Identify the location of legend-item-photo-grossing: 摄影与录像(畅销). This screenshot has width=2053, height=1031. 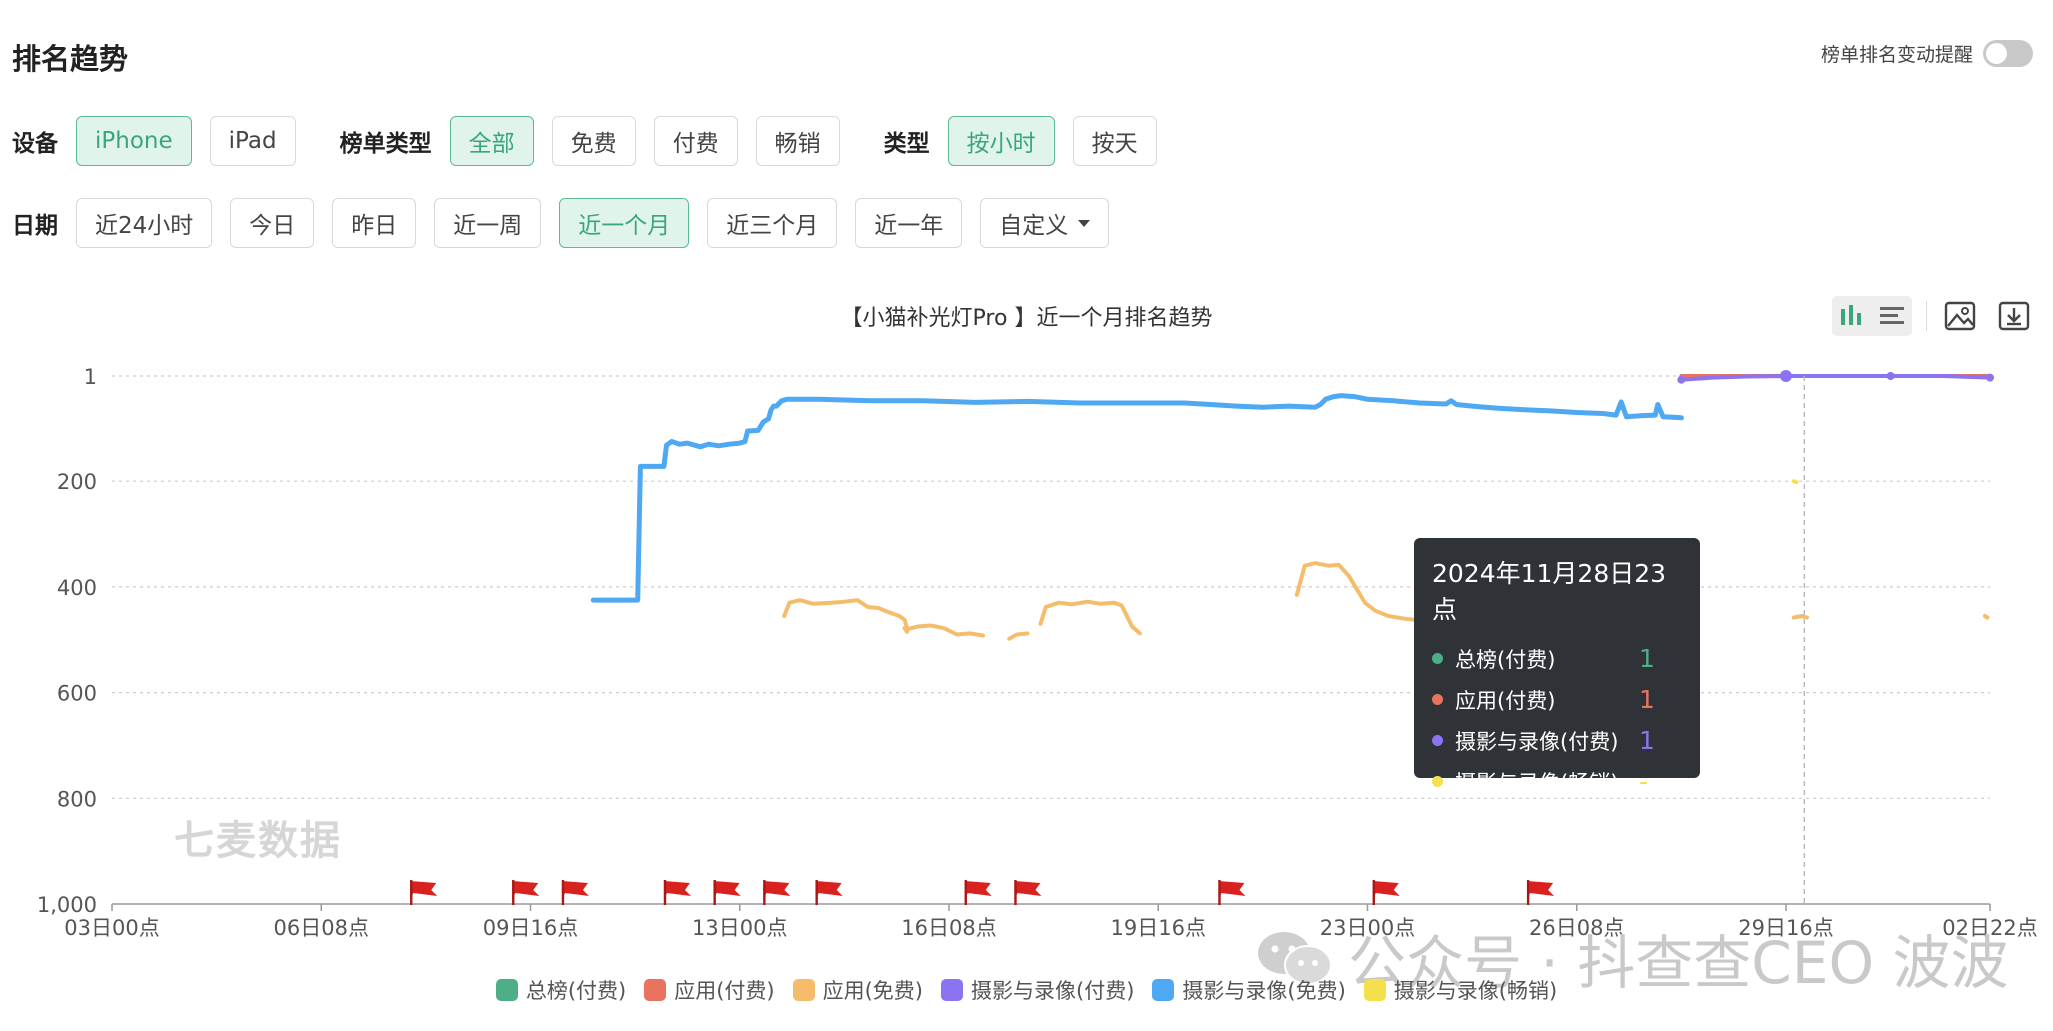
(1460, 990).